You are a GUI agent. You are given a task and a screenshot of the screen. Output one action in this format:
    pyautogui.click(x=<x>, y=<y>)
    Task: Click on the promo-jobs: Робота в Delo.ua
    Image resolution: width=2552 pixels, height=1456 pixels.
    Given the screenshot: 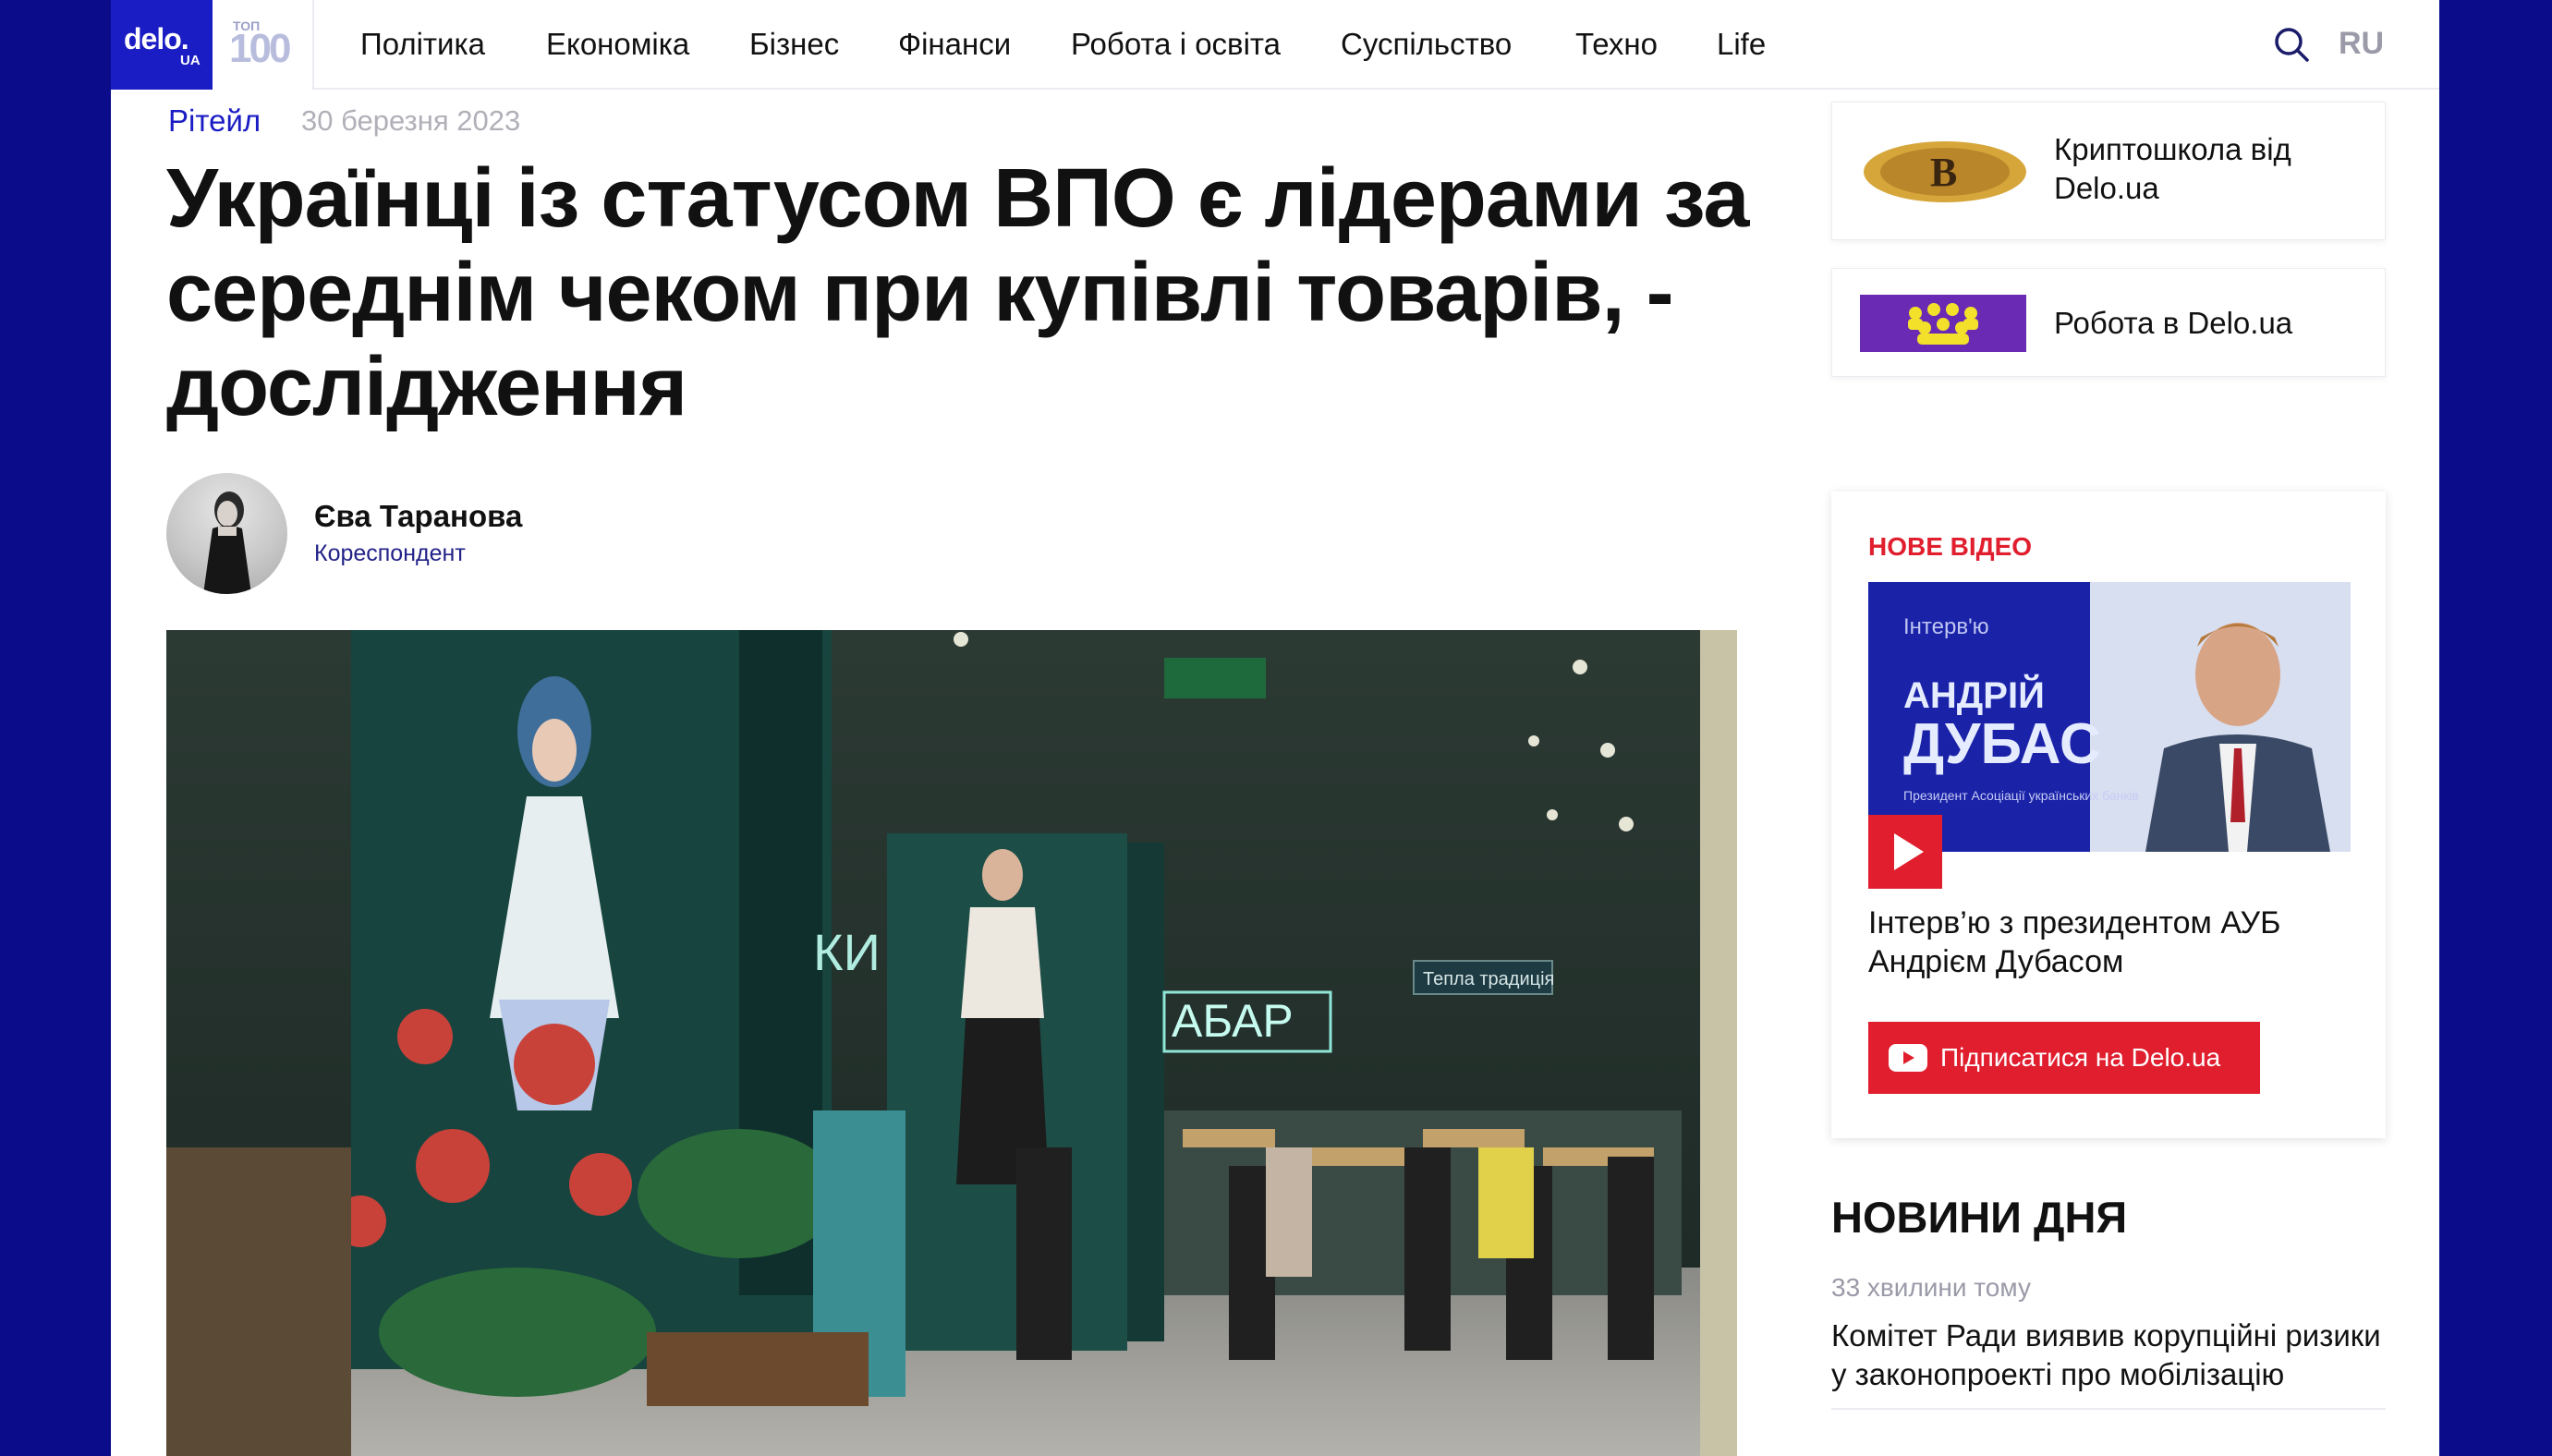 What is the action you would take?
    pyautogui.click(x=2108, y=322)
    